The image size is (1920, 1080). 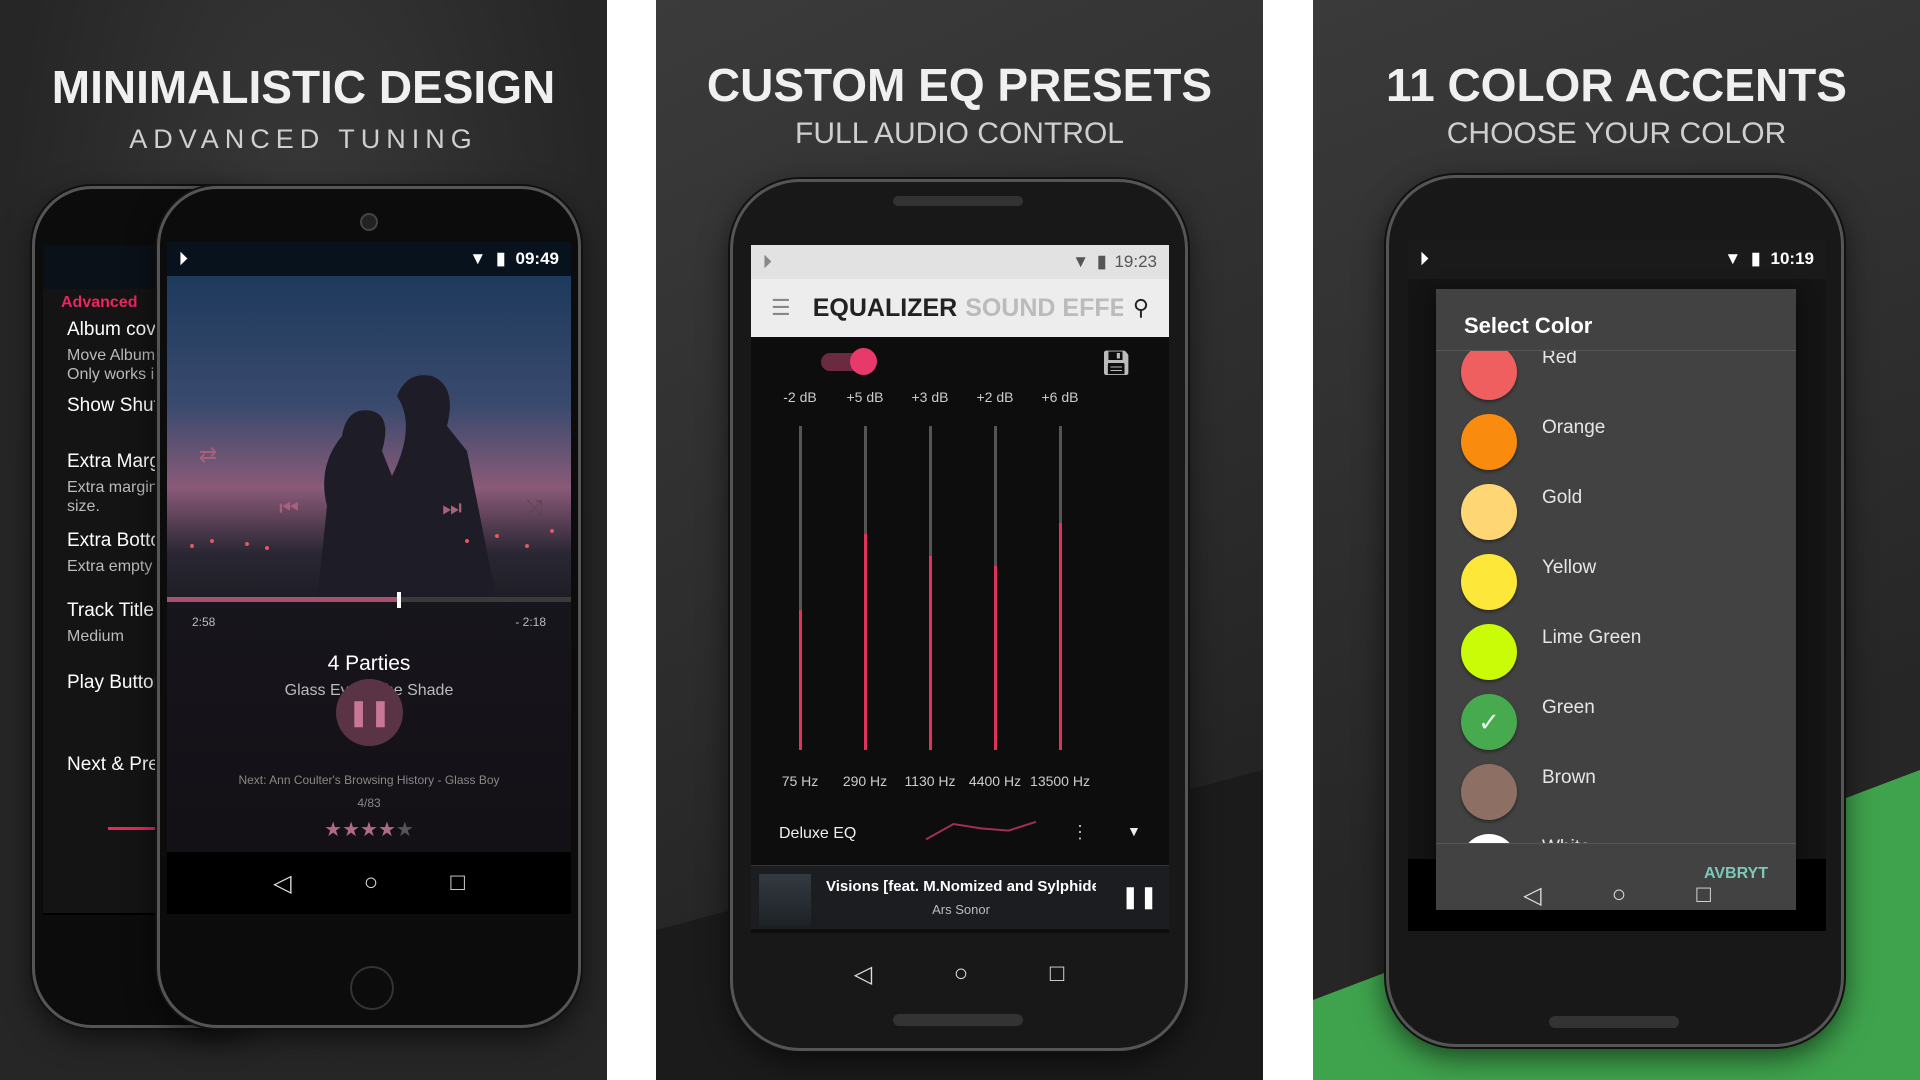 I want to click on color-label: Red, so click(x=1559, y=359).